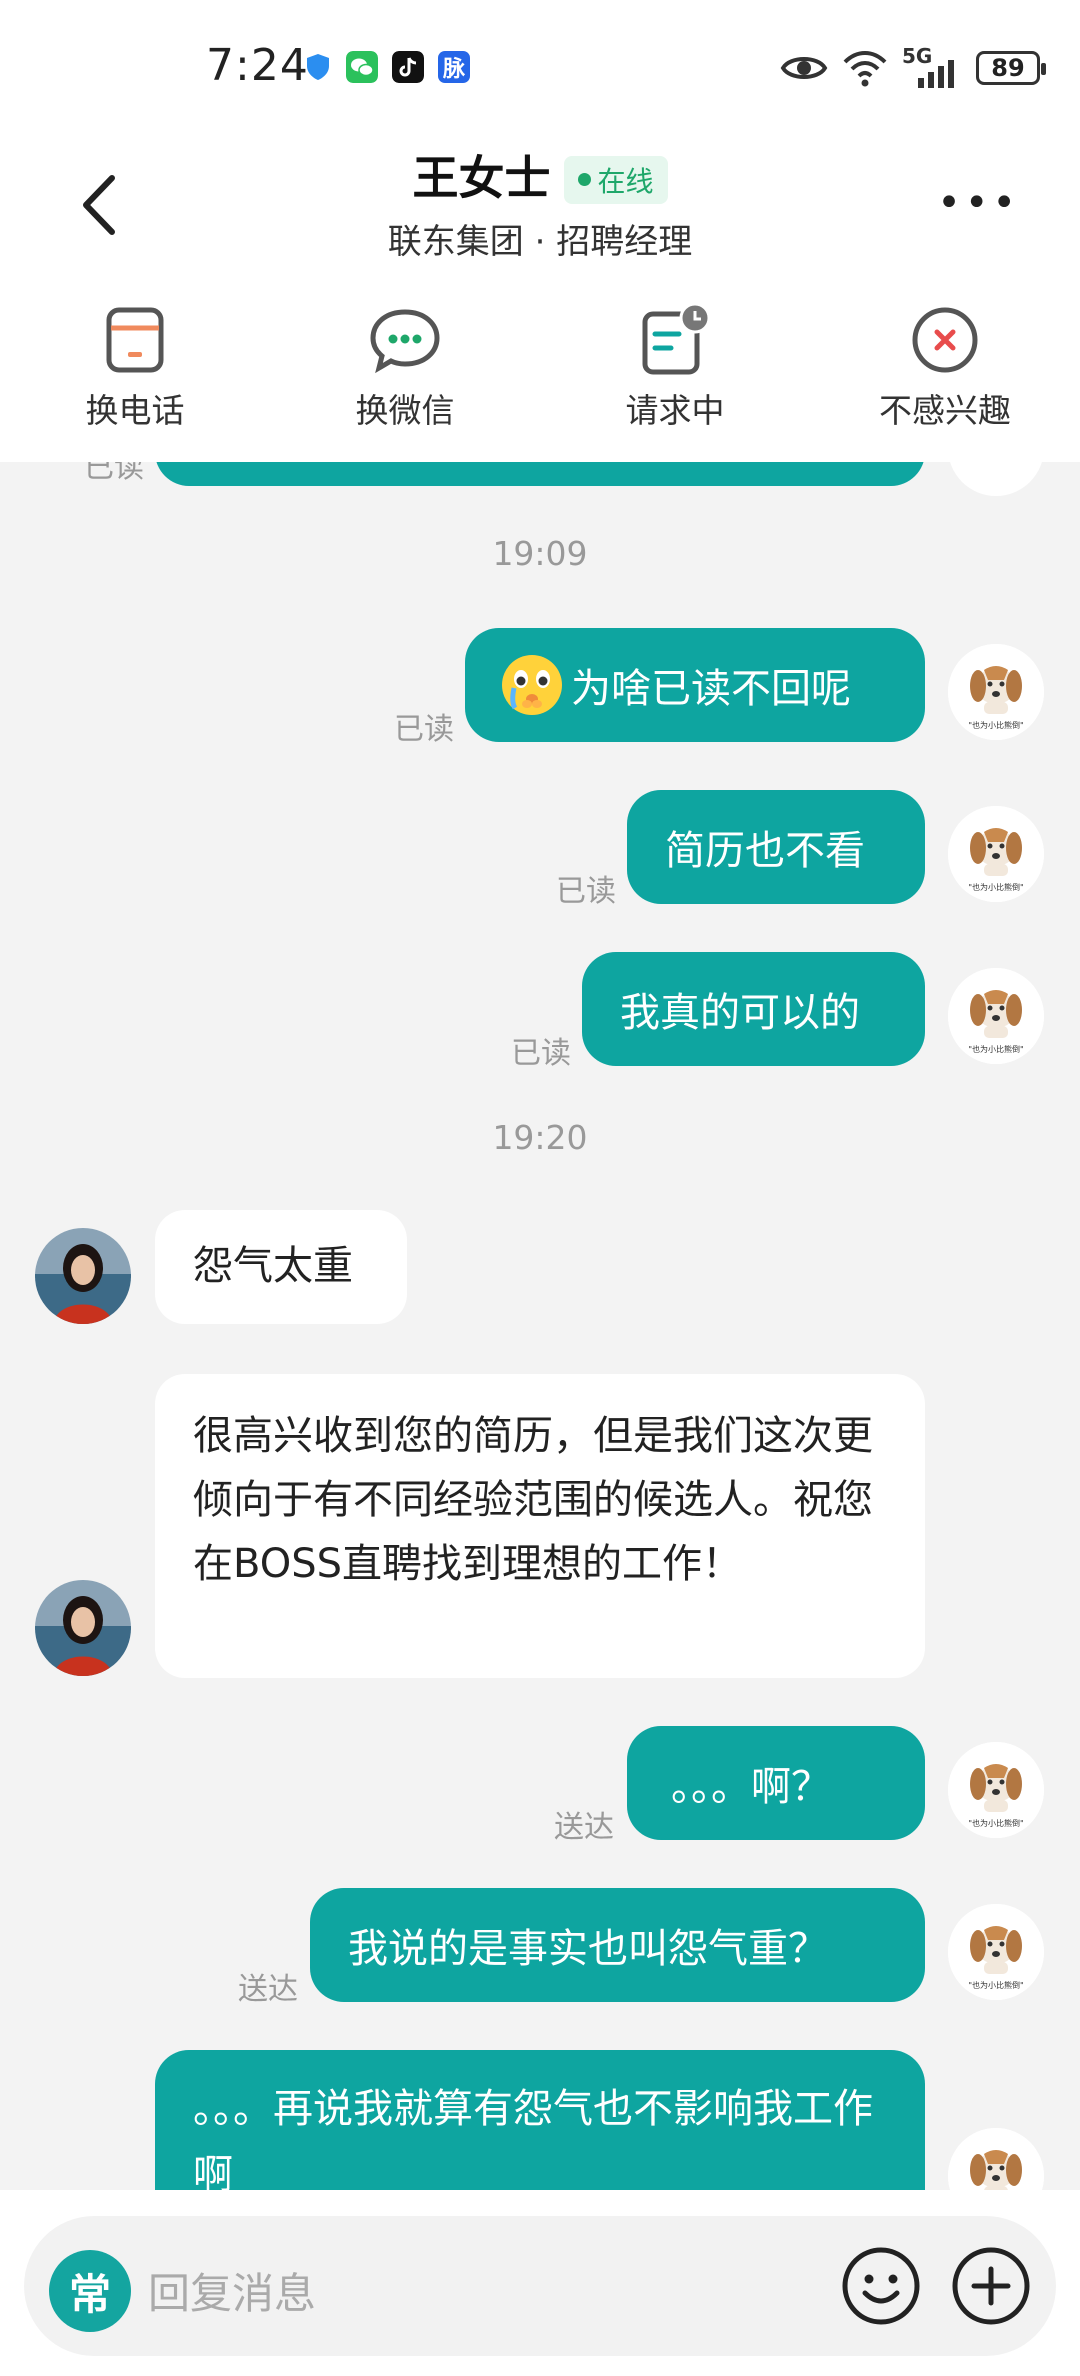 Image resolution: width=1080 pixels, height=2376 pixels. Describe the element at coordinates (776, 847) in the screenshot. I see `message-bubble: 简历也不看` at that location.